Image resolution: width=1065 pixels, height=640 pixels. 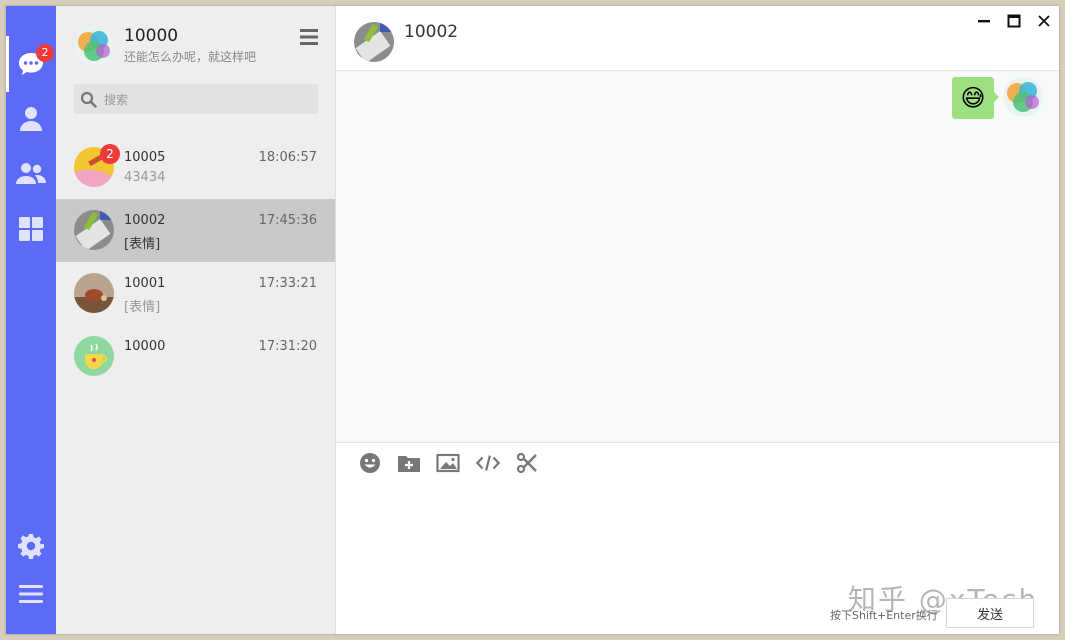 I want to click on nav-settings-button, so click(x=31, y=546).